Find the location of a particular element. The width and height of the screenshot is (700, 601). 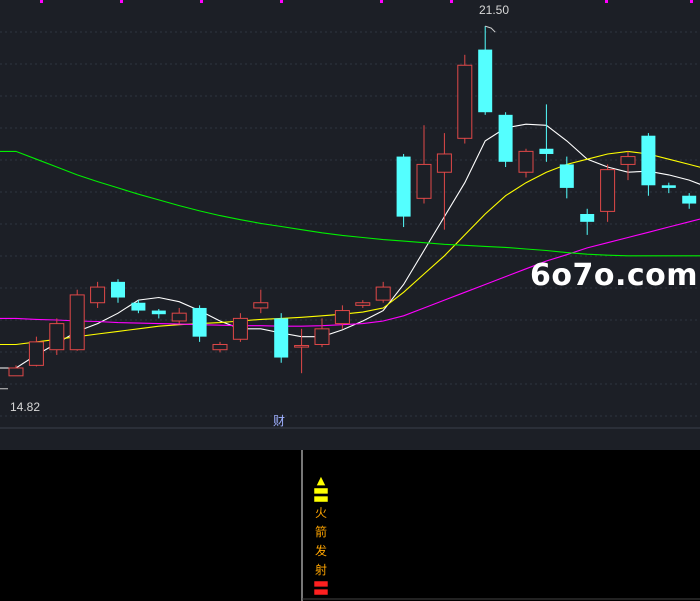

signal-char-1: 火 is located at coordinates (320, 513).